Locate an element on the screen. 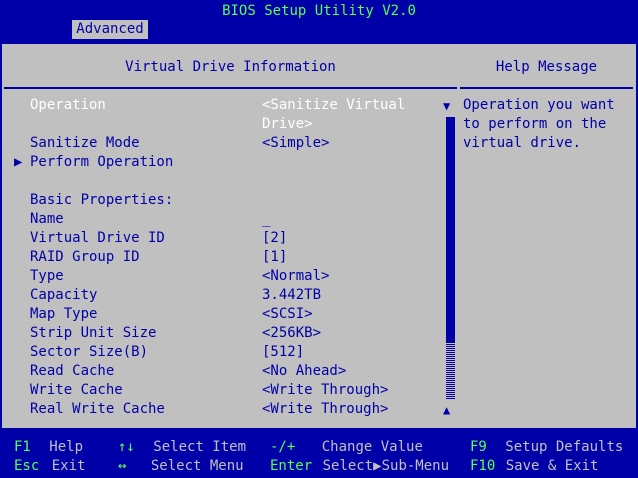  operation-value-continued: Drive> is located at coordinates (240, 124).